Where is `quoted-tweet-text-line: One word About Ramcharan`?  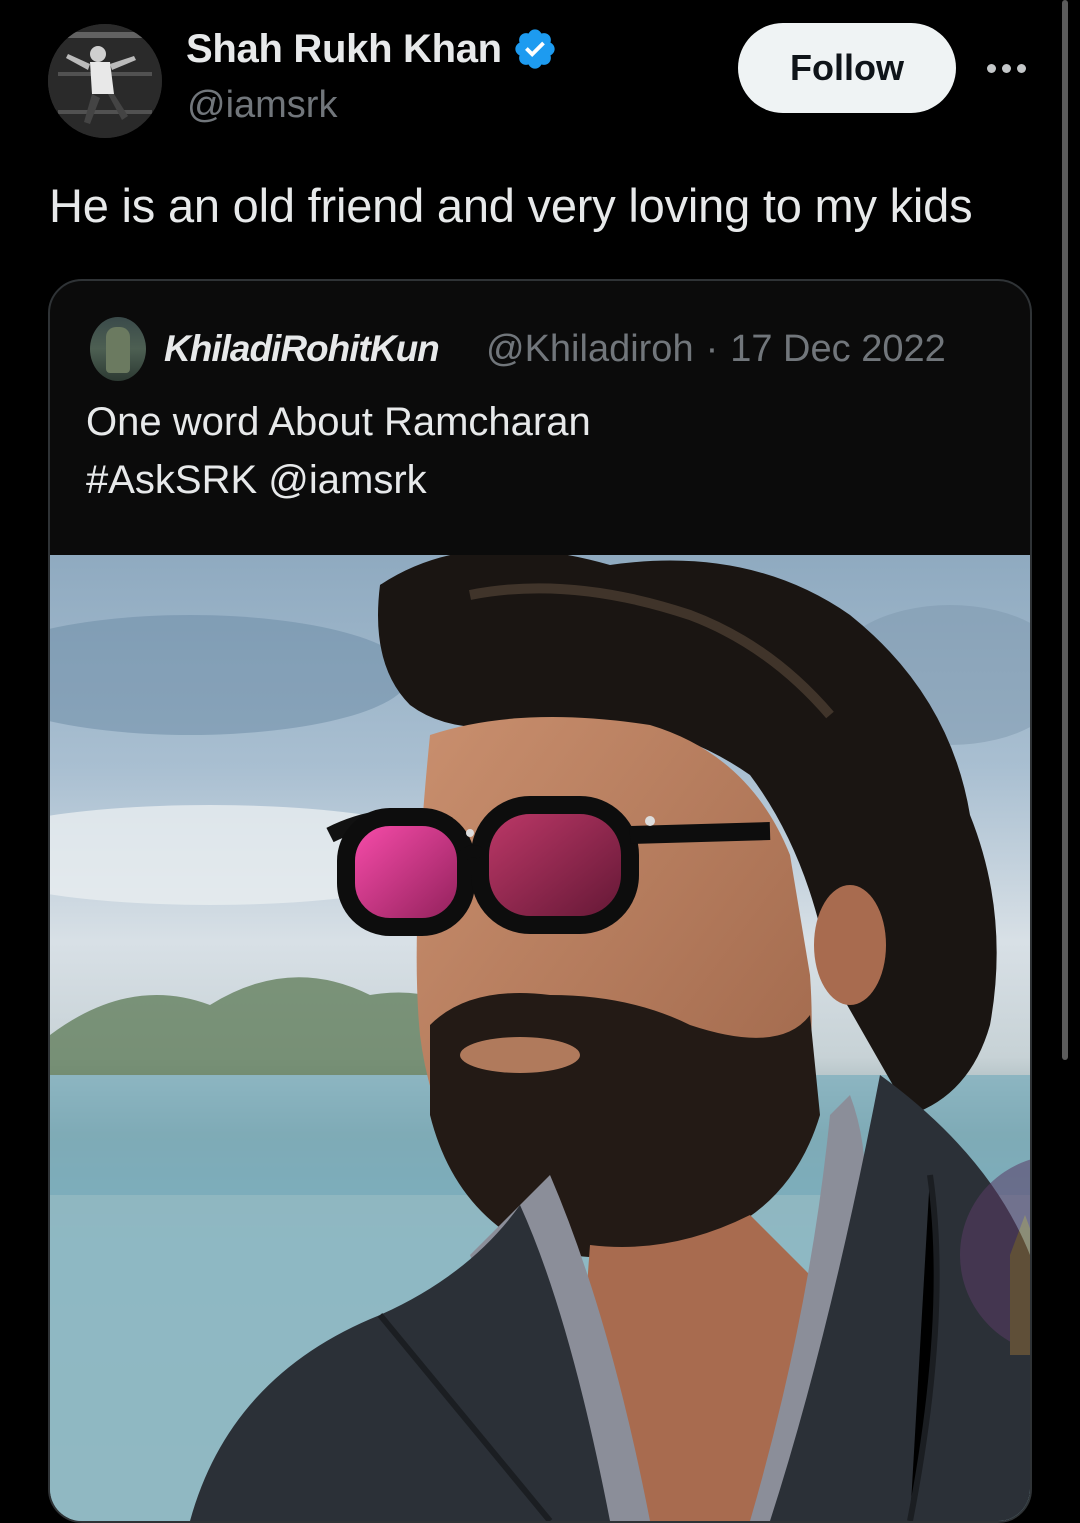
quoted-tweet-text-line: One word About Ramcharan is located at coordinates (338, 422).